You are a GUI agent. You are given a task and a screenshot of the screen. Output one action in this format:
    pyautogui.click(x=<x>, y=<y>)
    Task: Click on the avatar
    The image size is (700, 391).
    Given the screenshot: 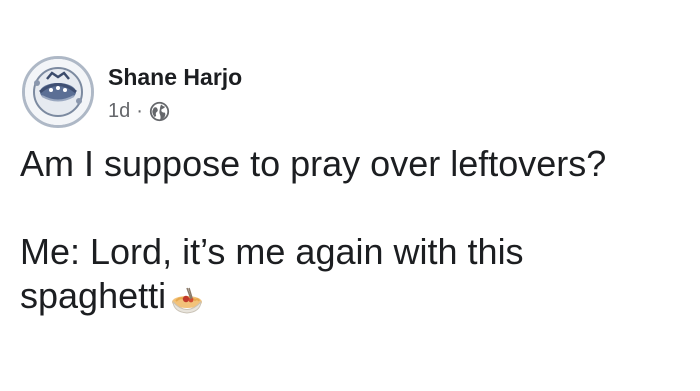 What is the action you would take?
    pyautogui.click(x=58, y=92)
    